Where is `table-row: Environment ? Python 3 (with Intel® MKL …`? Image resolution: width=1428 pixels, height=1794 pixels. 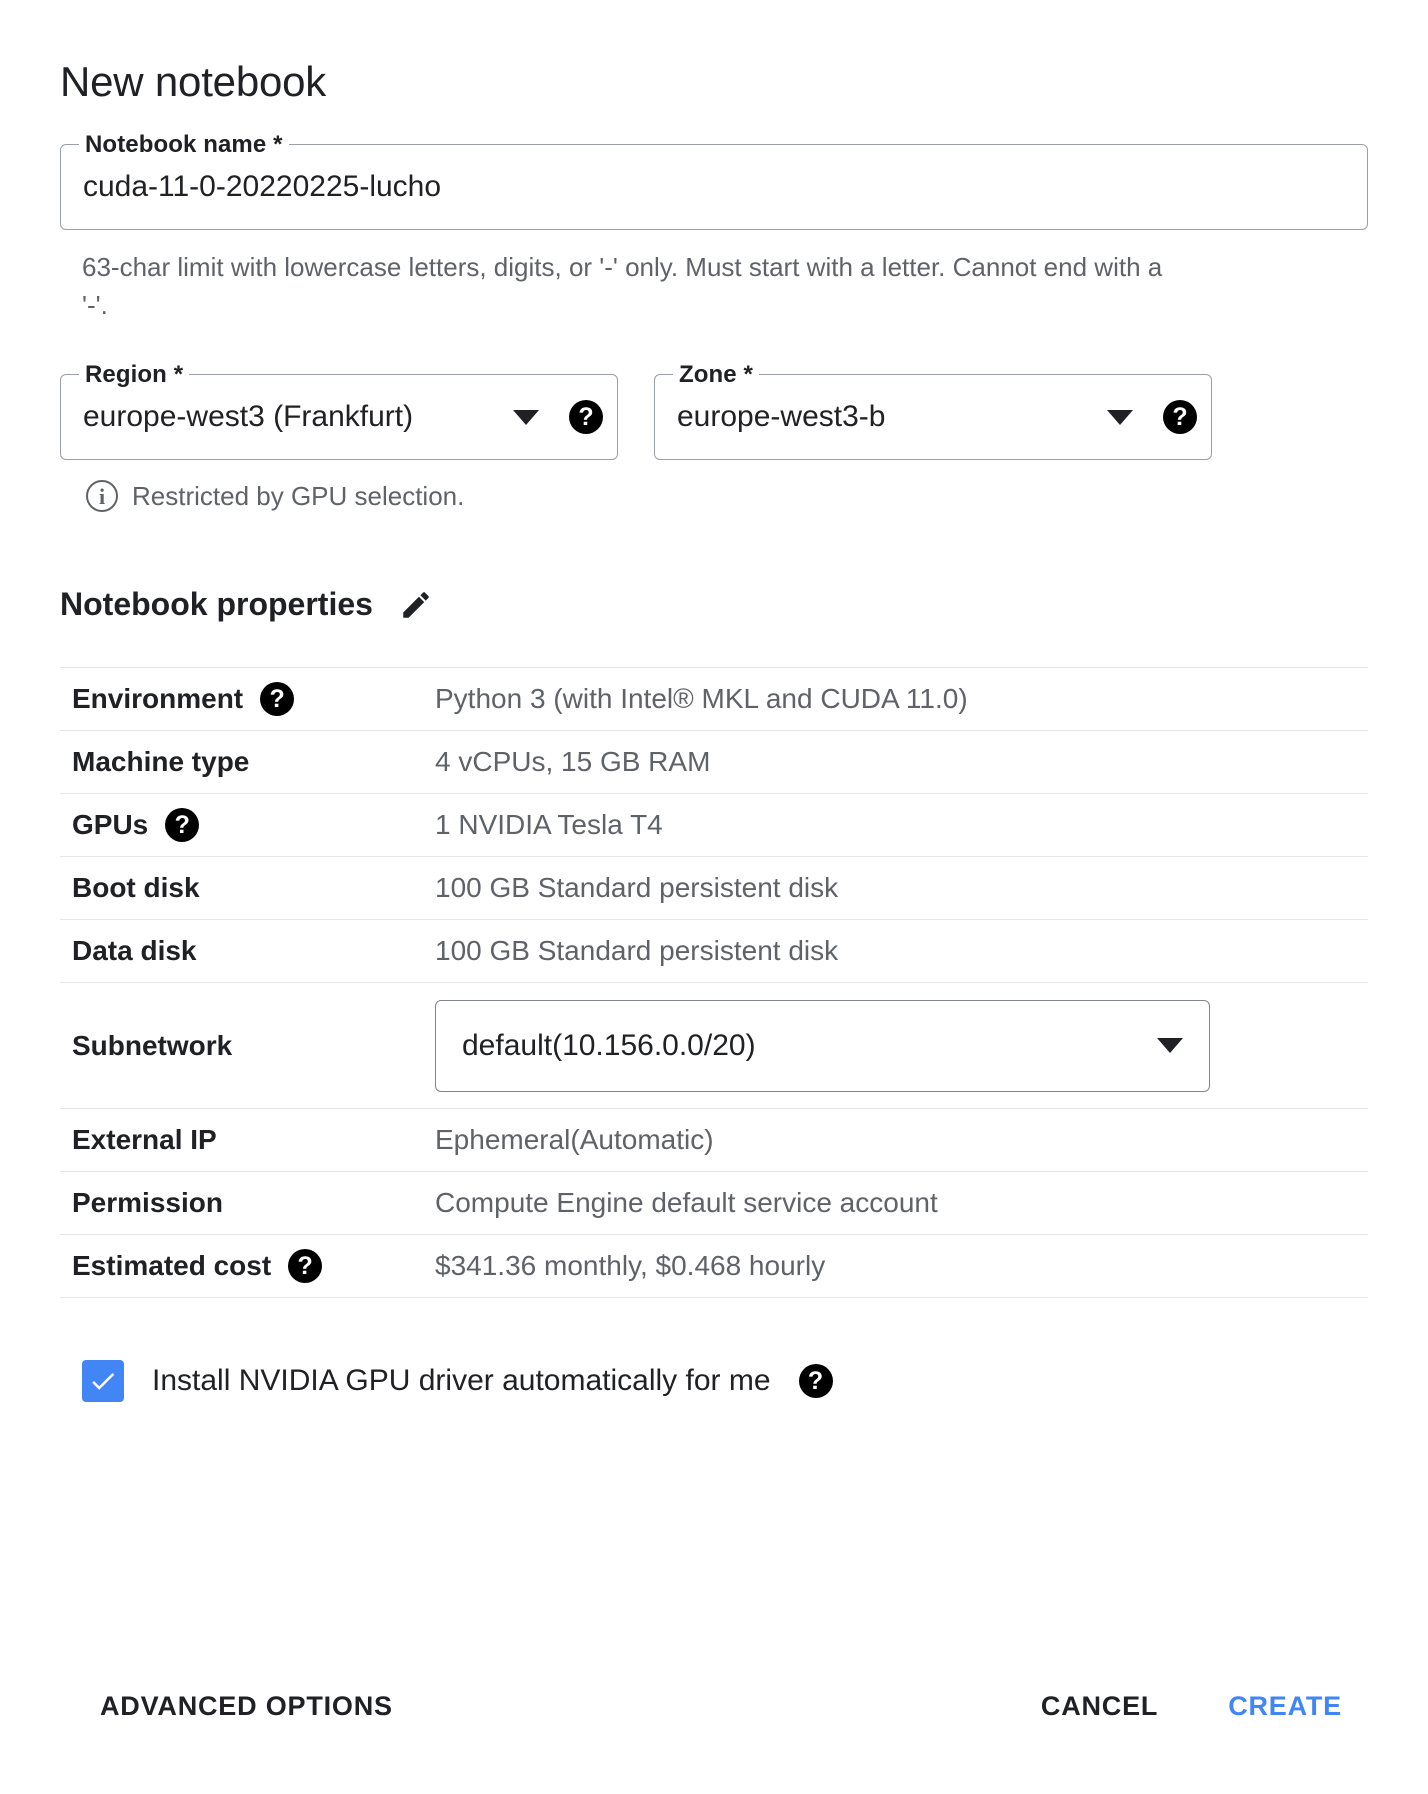
table-row: Environment ? Python 3 (with Intel® MKL … is located at coordinates (714, 699).